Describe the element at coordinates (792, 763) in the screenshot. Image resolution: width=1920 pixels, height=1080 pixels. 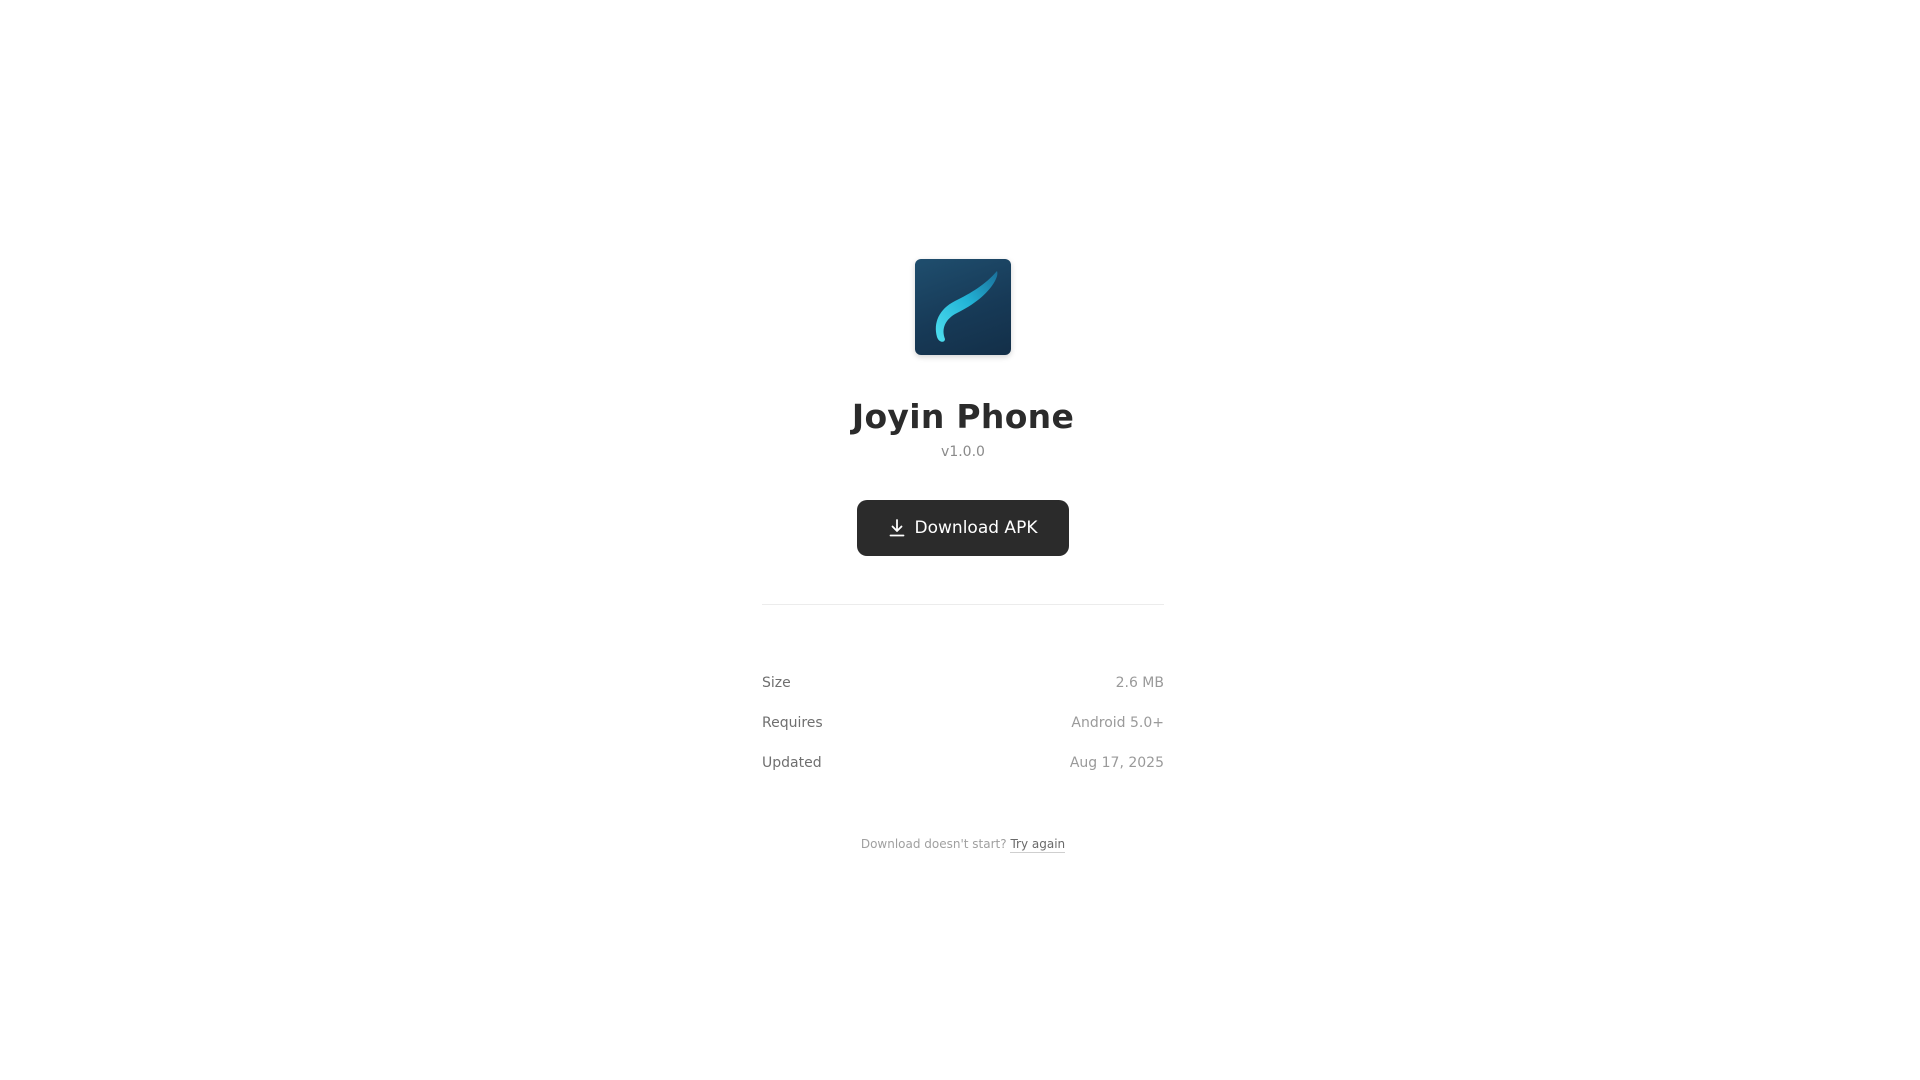
I see `detail-label: Updated` at that location.